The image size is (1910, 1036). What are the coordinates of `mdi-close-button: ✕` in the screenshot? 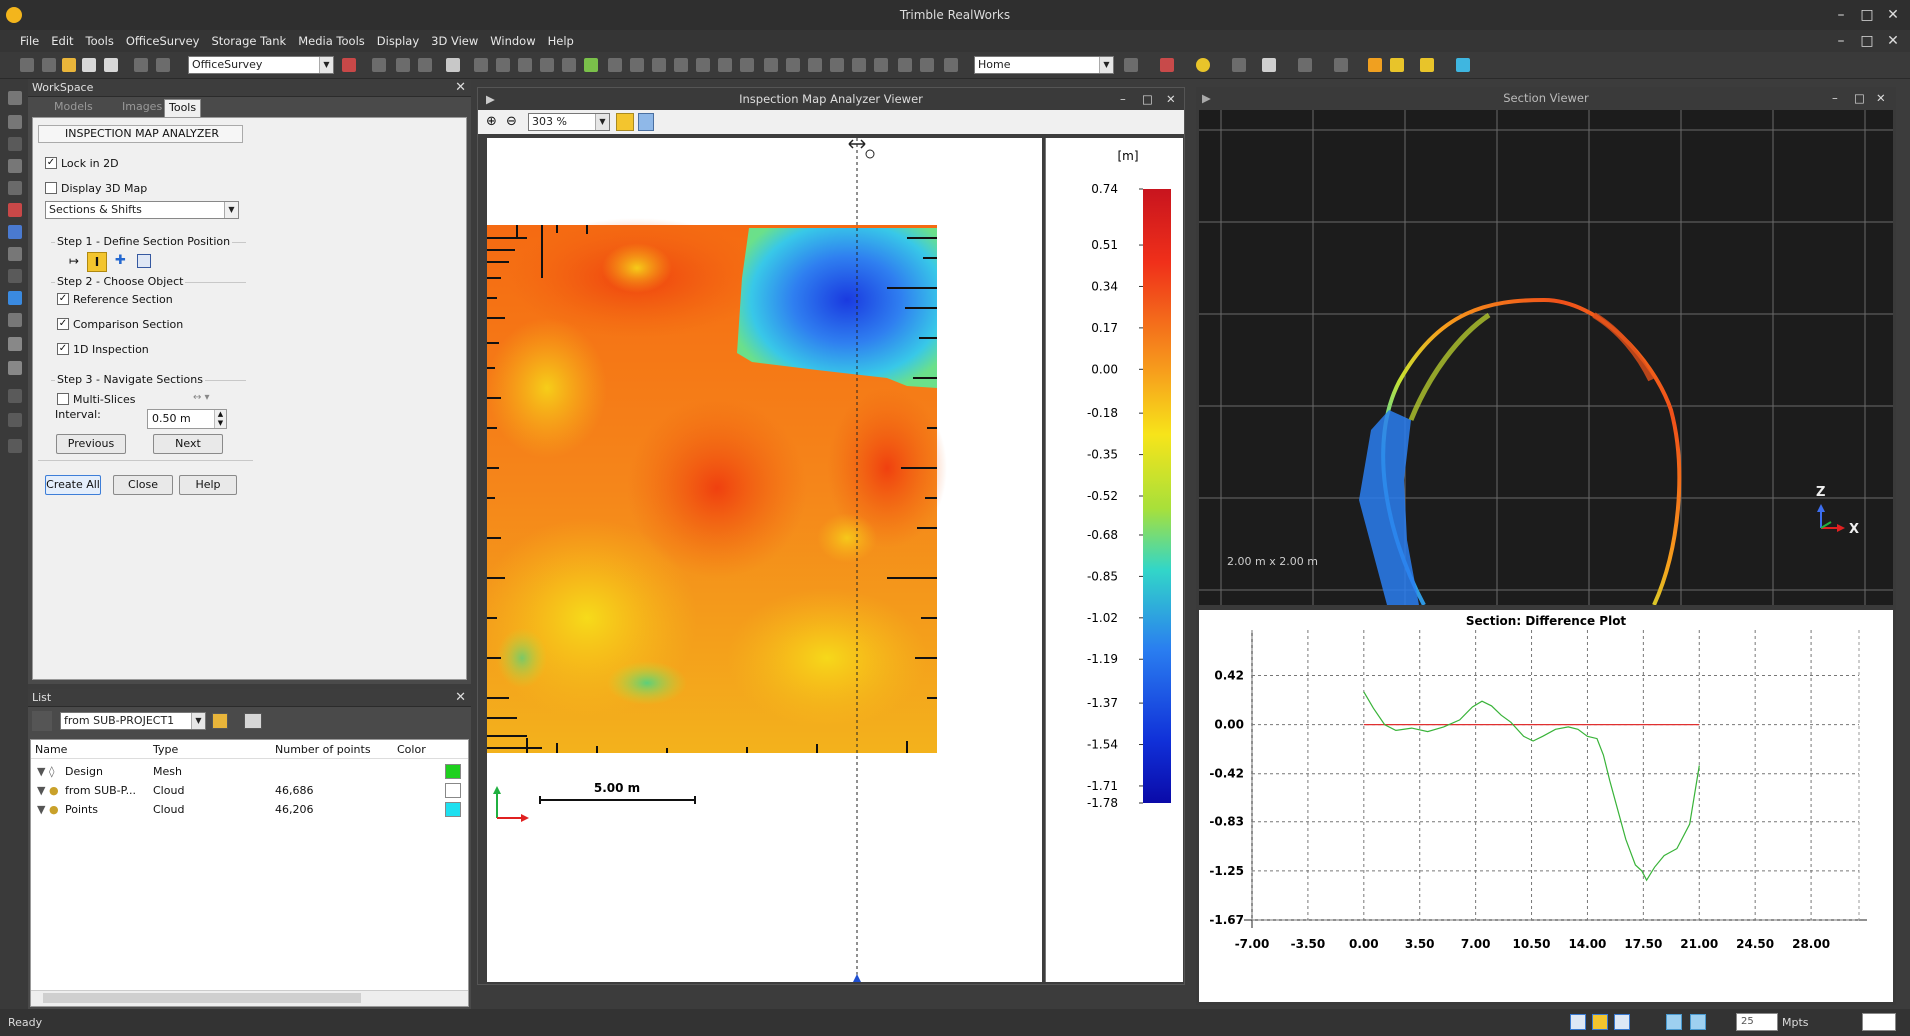 It's located at (1893, 41).